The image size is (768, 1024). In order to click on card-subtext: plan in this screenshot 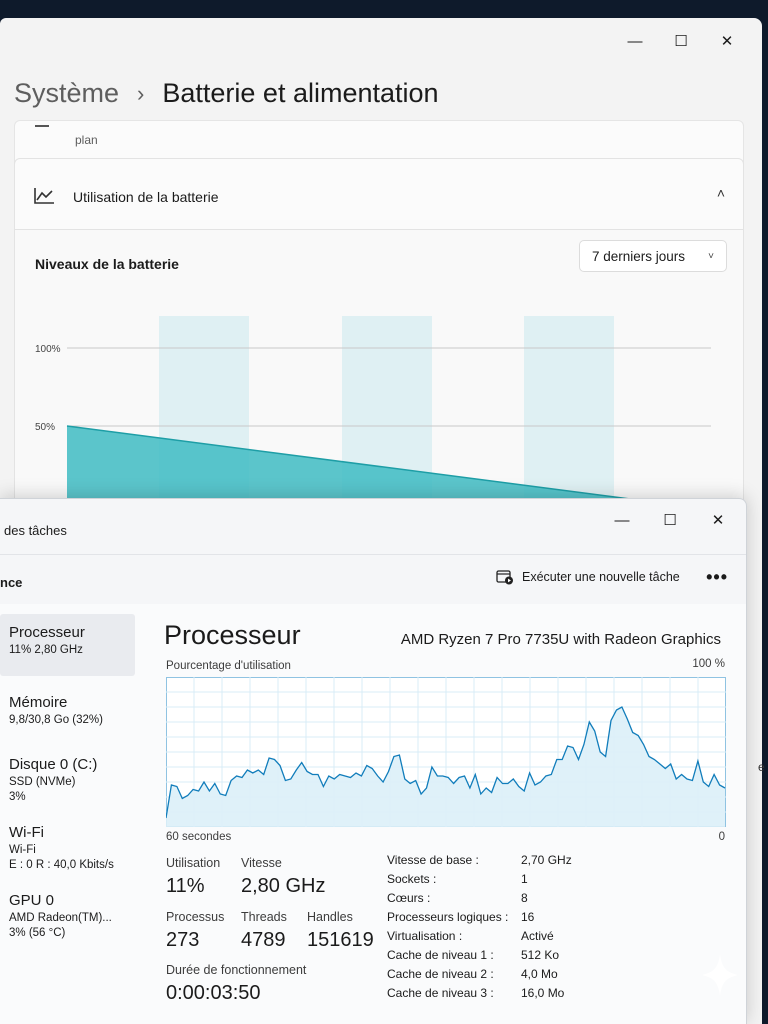, I will do `click(86, 140)`.